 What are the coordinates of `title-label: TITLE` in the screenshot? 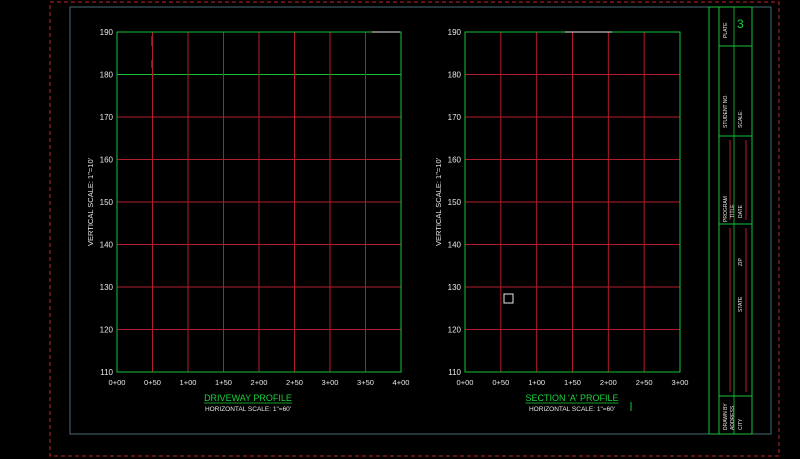 It's located at (733, 211).